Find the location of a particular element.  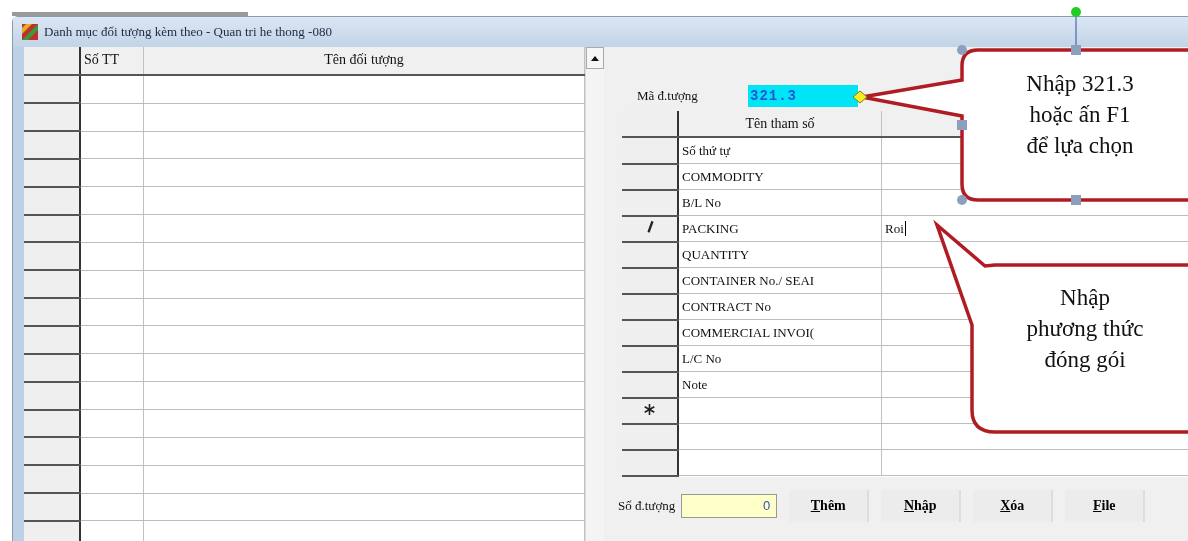

table-cell: B/L No is located at coordinates (780, 202).